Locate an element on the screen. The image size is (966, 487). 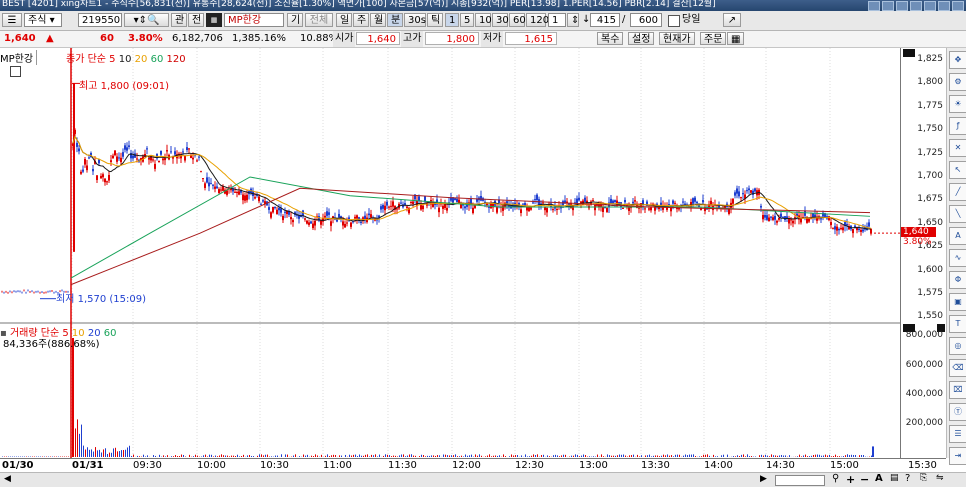
sort-icon: ↓ is located at coordinates (586, 20).